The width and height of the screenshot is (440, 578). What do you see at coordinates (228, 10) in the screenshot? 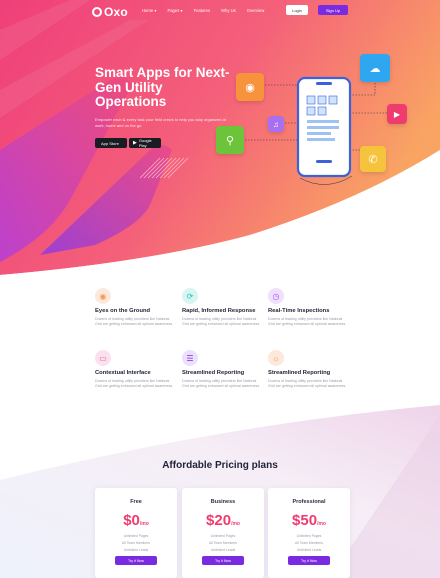
I see `menu-item-why-us: Why Us` at bounding box center [228, 10].